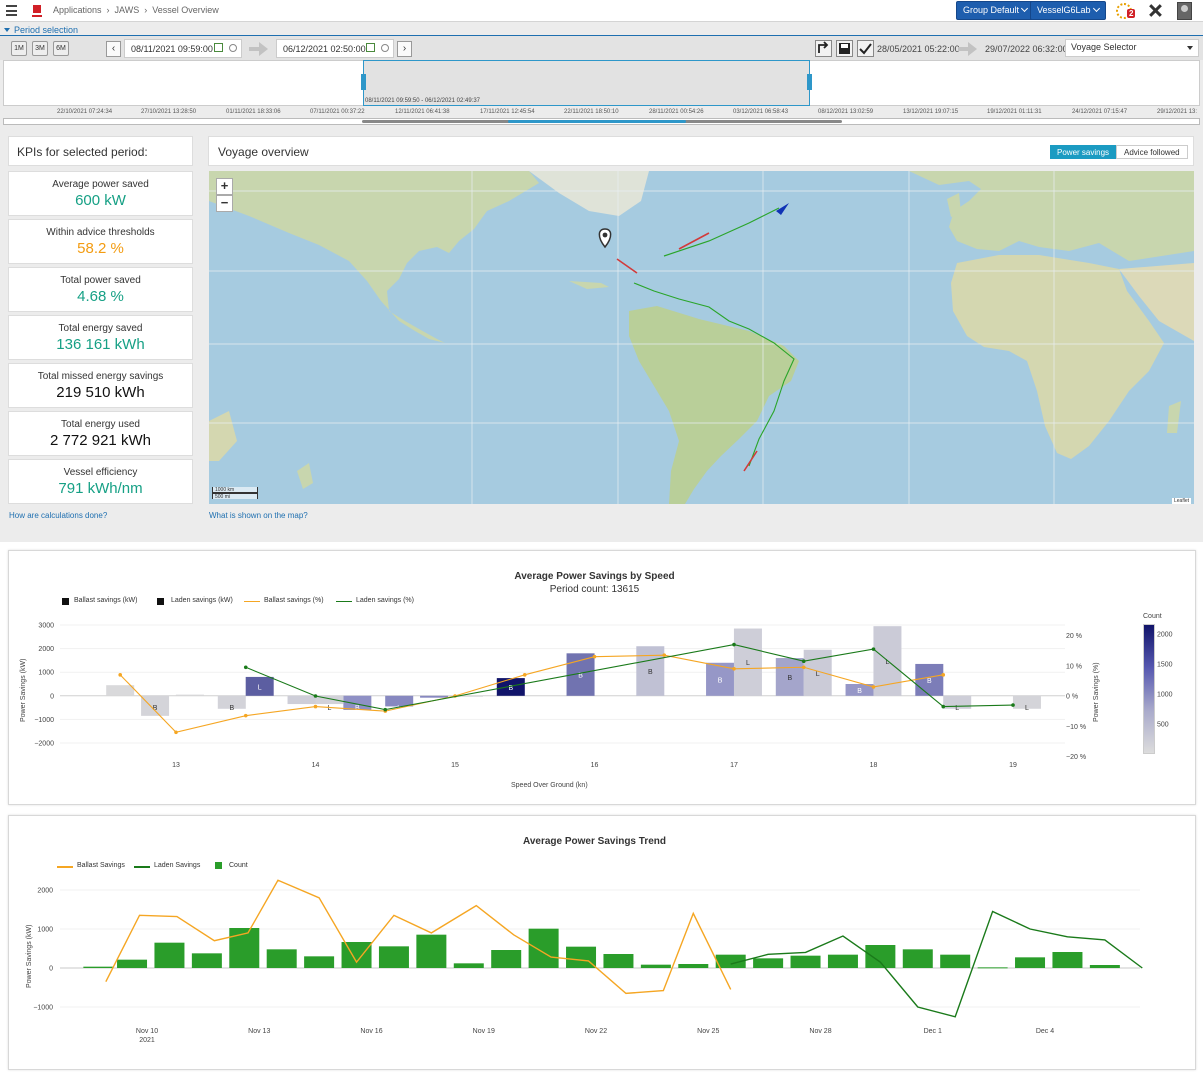  What do you see at coordinates (1083, 152) in the screenshot?
I see `power-savings-toggle: Power savings` at bounding box center [1083, 152].